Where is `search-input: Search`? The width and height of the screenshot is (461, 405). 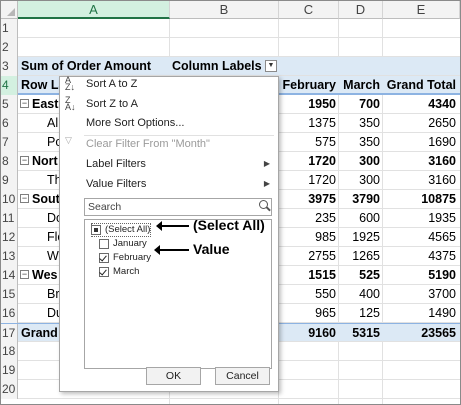 search-input: Search is located at coordinates (178, 207).